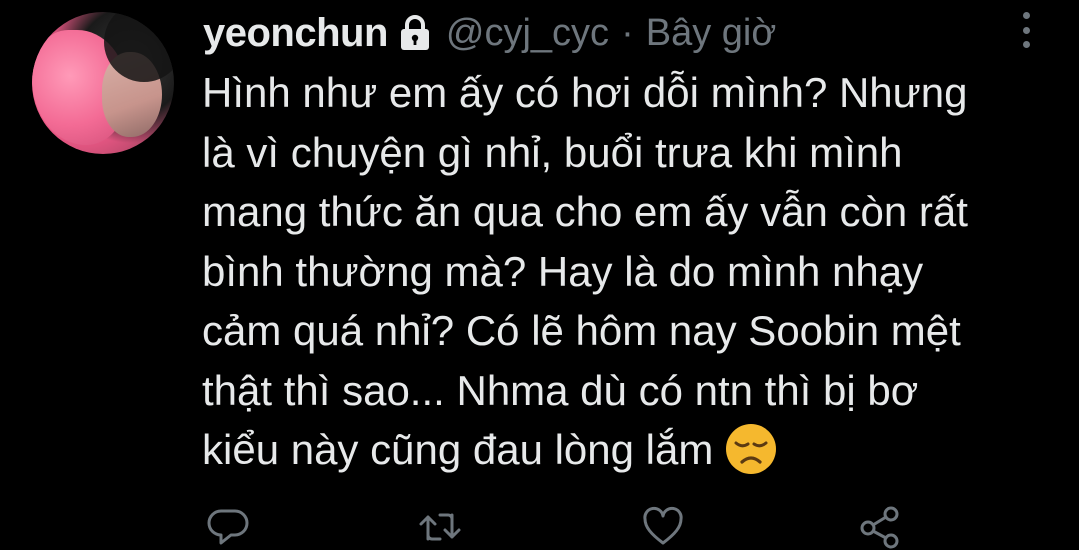  Describe the element at coordinates (663, 527) in the screenshot. I see `like-icon` at that location.